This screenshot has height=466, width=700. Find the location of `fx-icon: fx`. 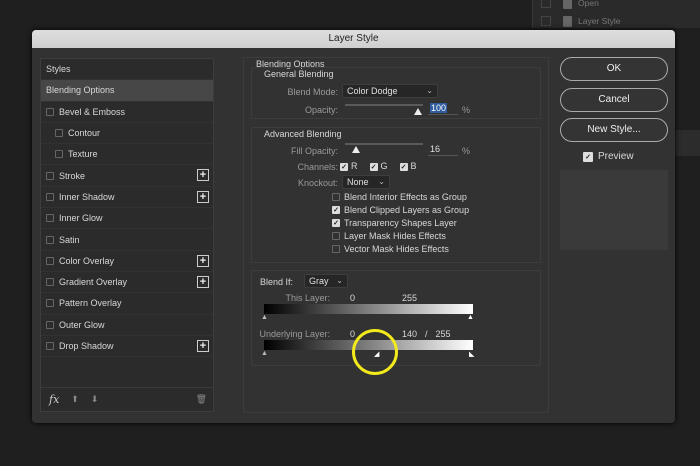

fx-icon: fx is located at coordinates (54, 399).